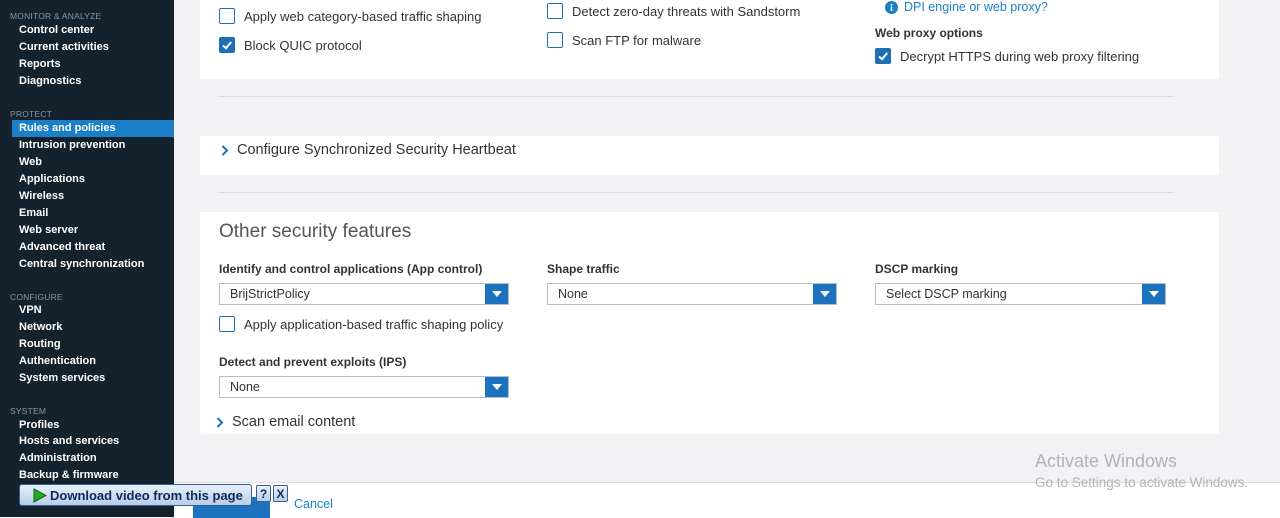  What do you see at coordinates (692, 294) in the screenshot?
I see `shape-traffic-select: None` at bounding box center [692, 294].